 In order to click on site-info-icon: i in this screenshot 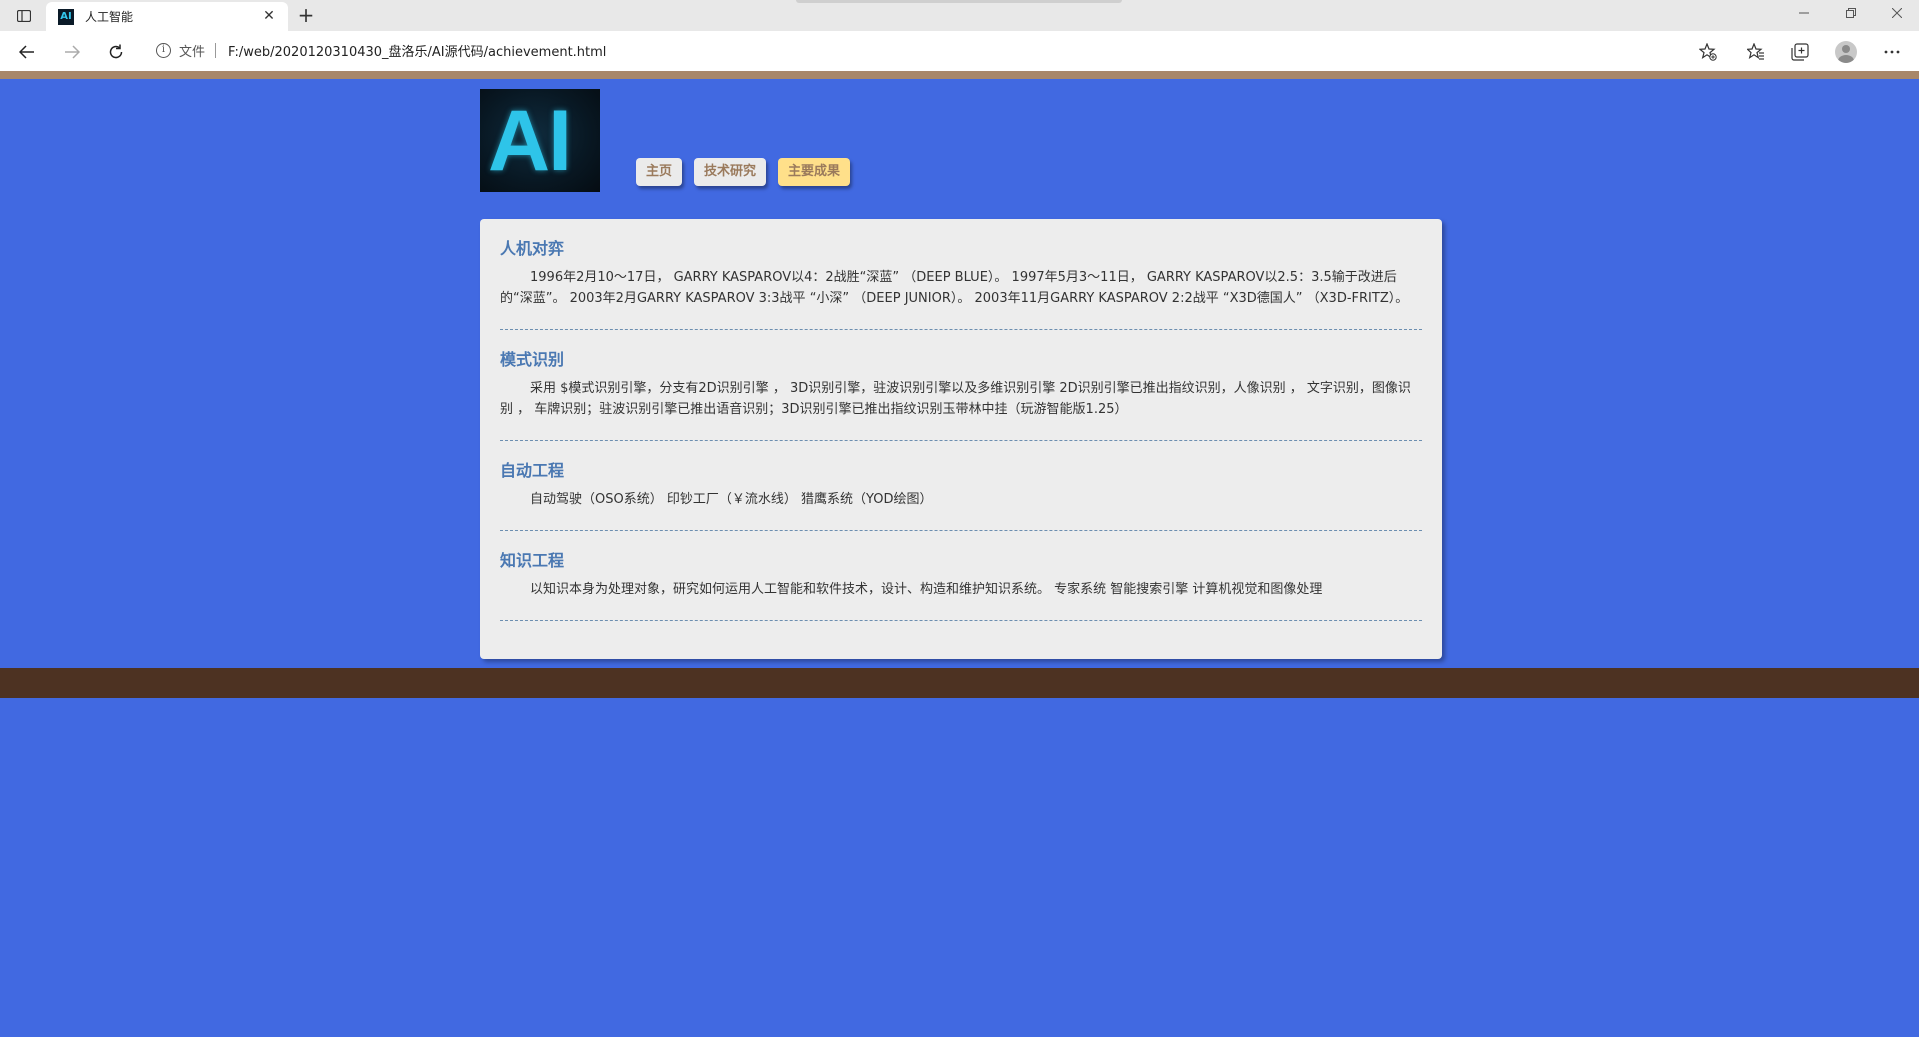, I will do `click(163, 50)`.